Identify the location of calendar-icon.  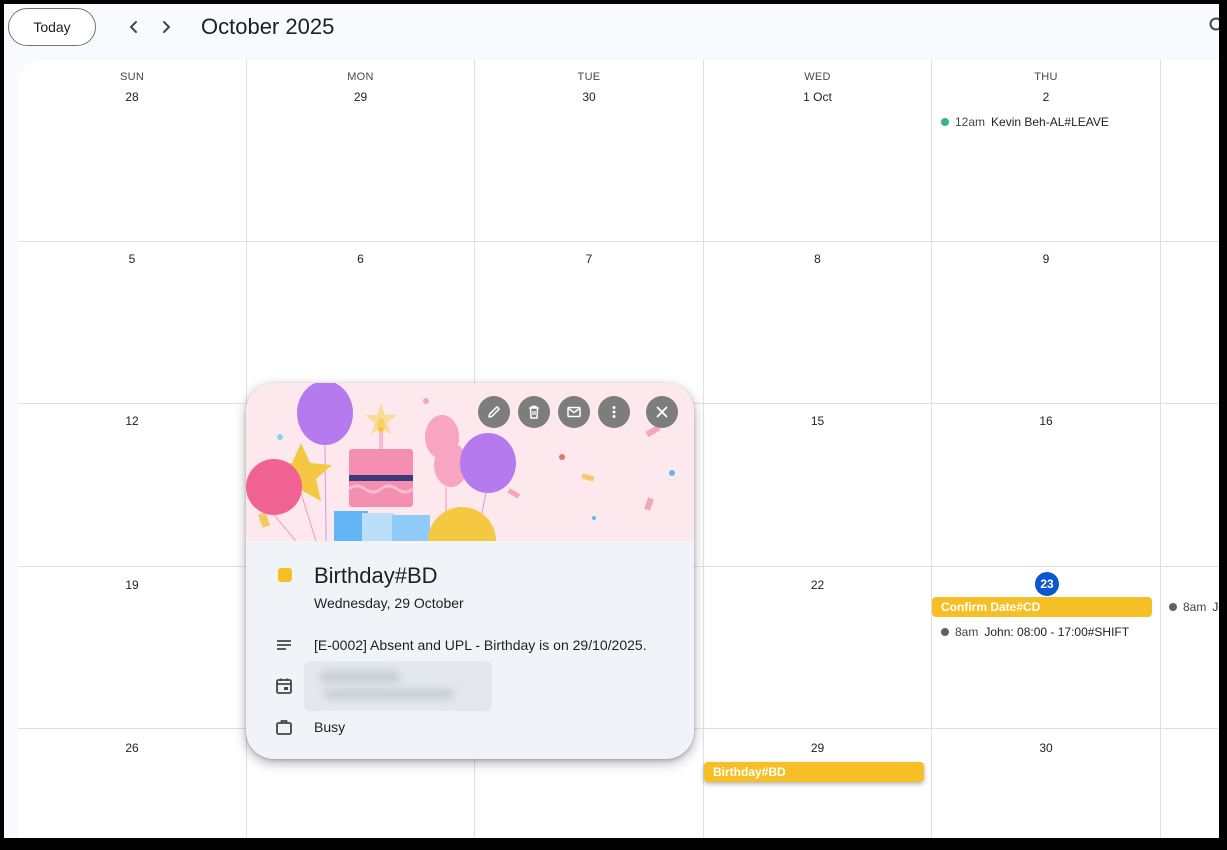
(284, 686).